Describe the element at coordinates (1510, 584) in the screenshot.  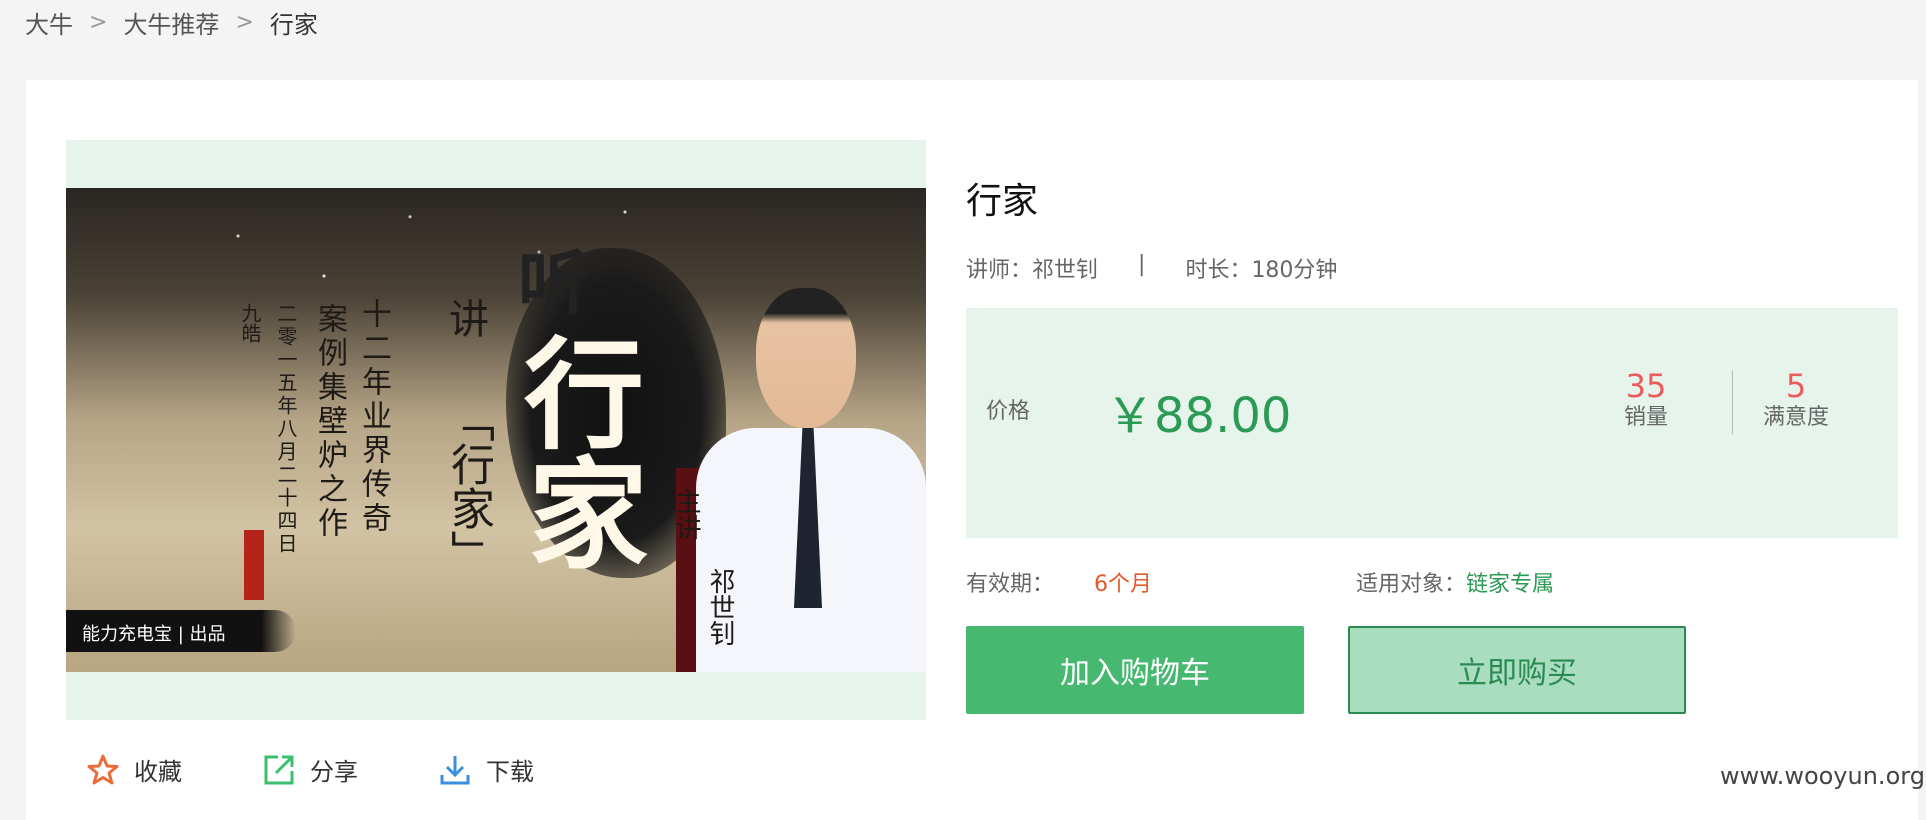
I see `audience-value: 链家专属` at that location.